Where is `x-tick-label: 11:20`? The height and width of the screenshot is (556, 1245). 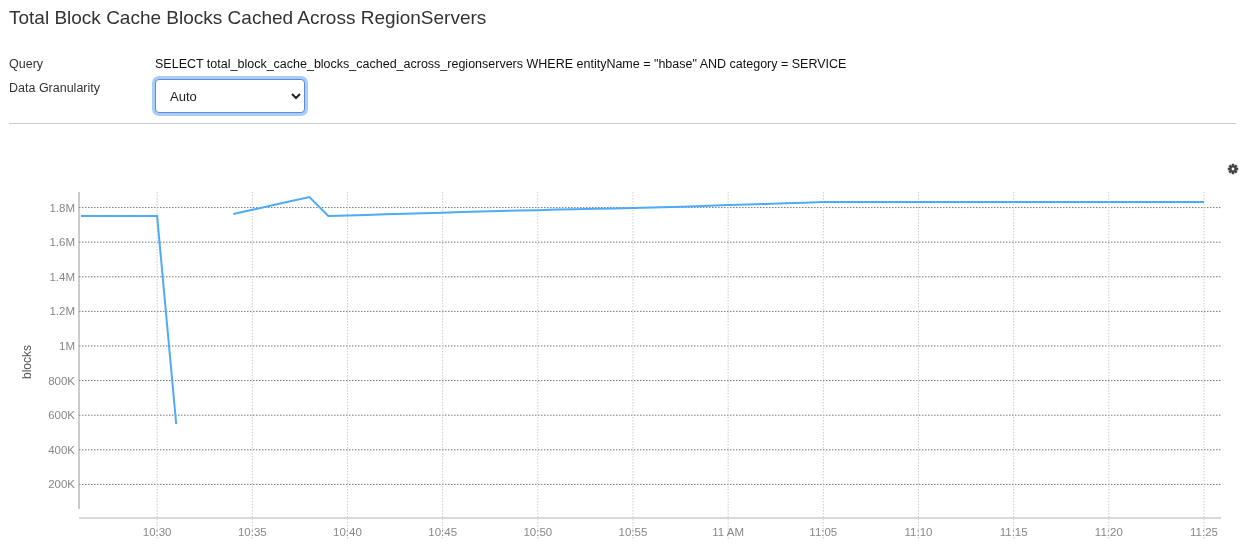
x-tick-label: 11:20 is located at coordinates (1108, 532).